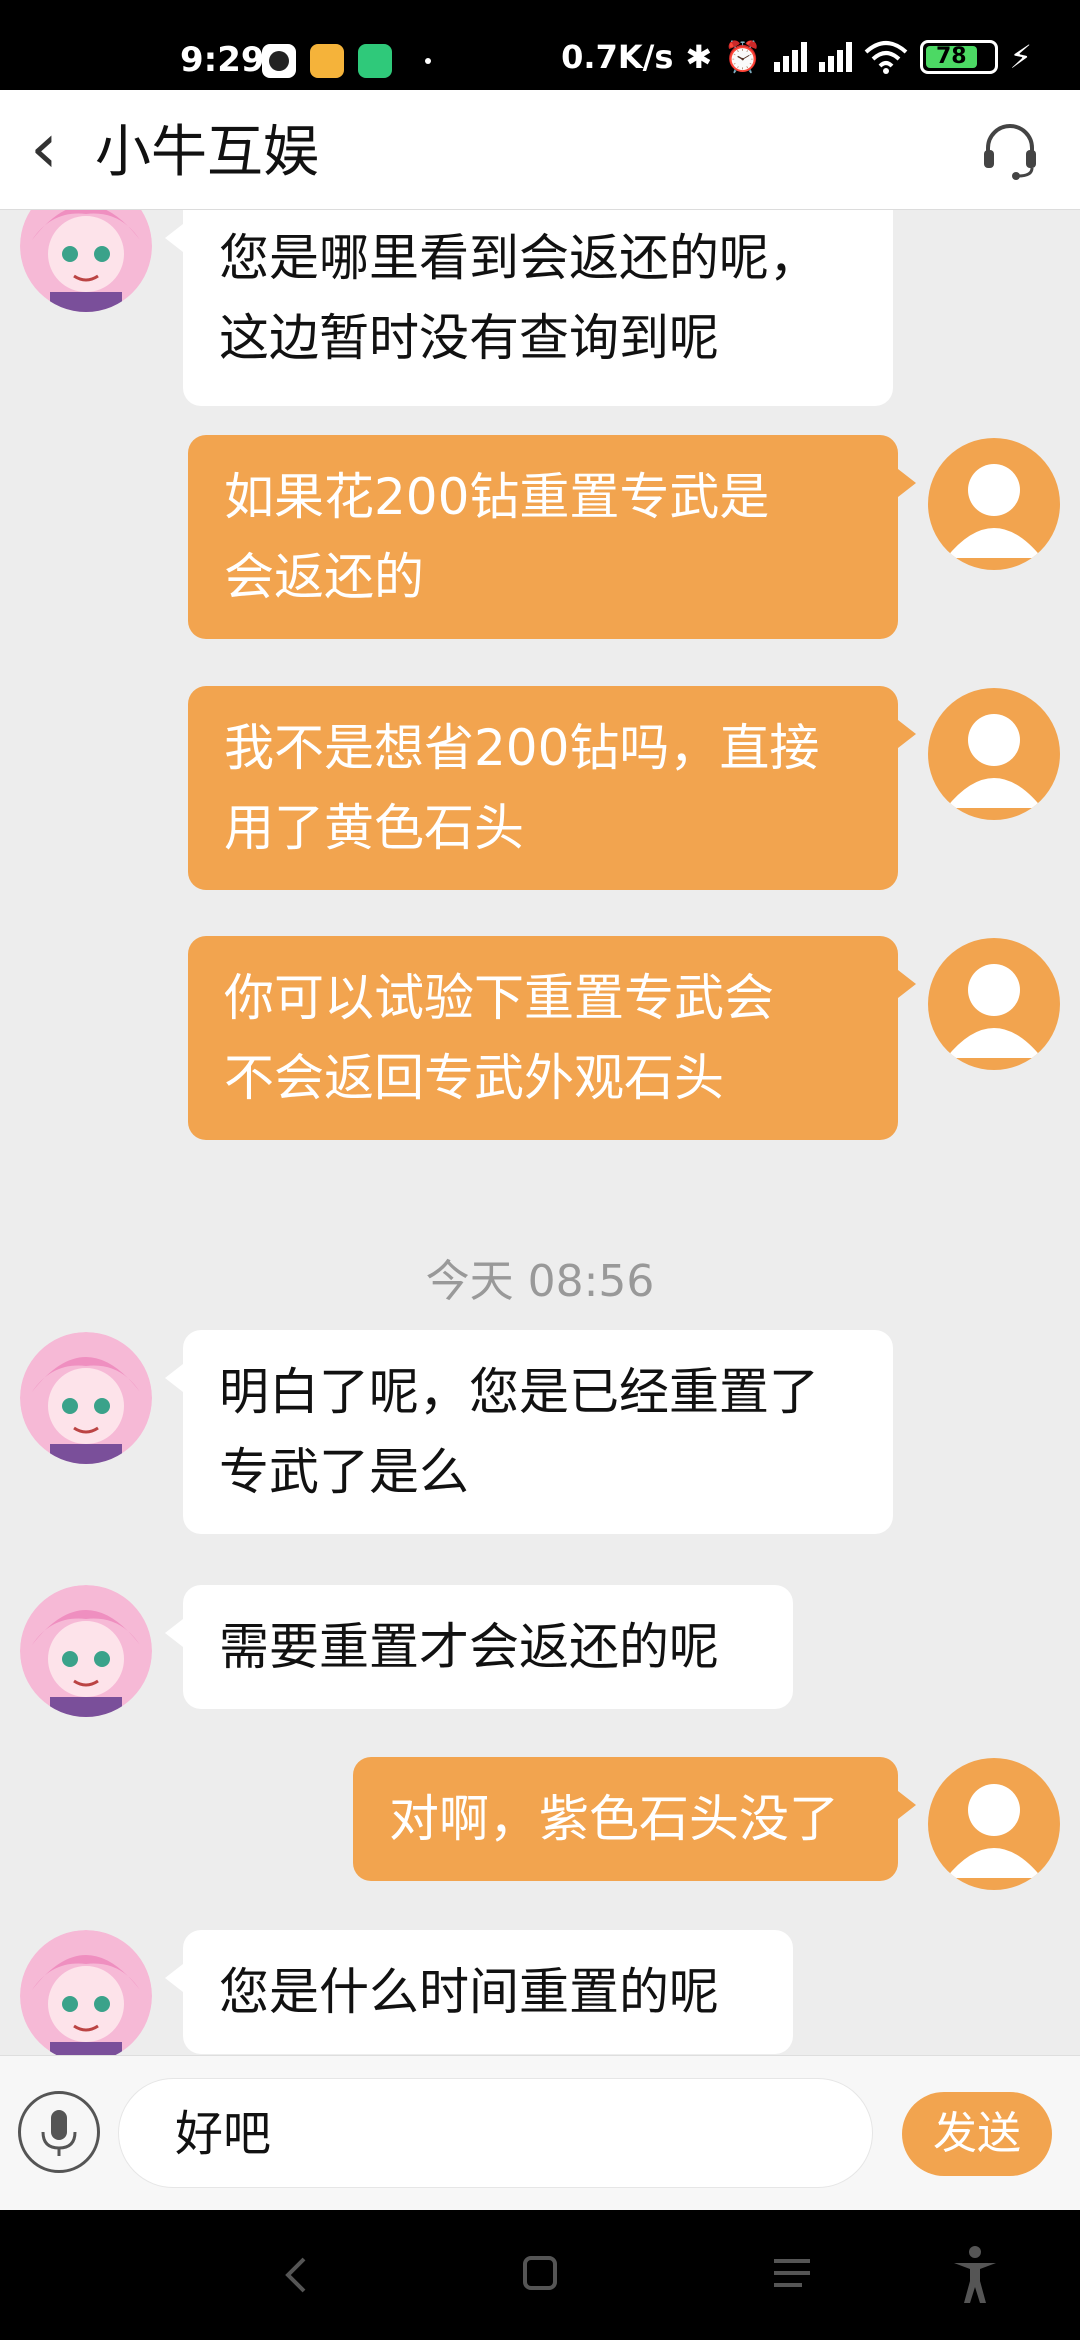 This screenshot has height=2340, width=1080. Describe the element at coordinates (743, 57) in the screenshot. I see `alarm-icon: ⏰` at that location.